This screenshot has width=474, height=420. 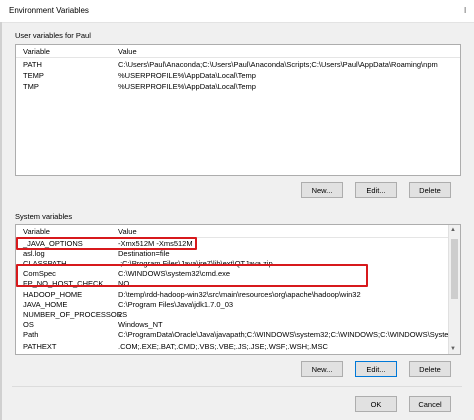 I want to click on system-list-scrollbar: ▲ ▼, so click(x=454, y=289).